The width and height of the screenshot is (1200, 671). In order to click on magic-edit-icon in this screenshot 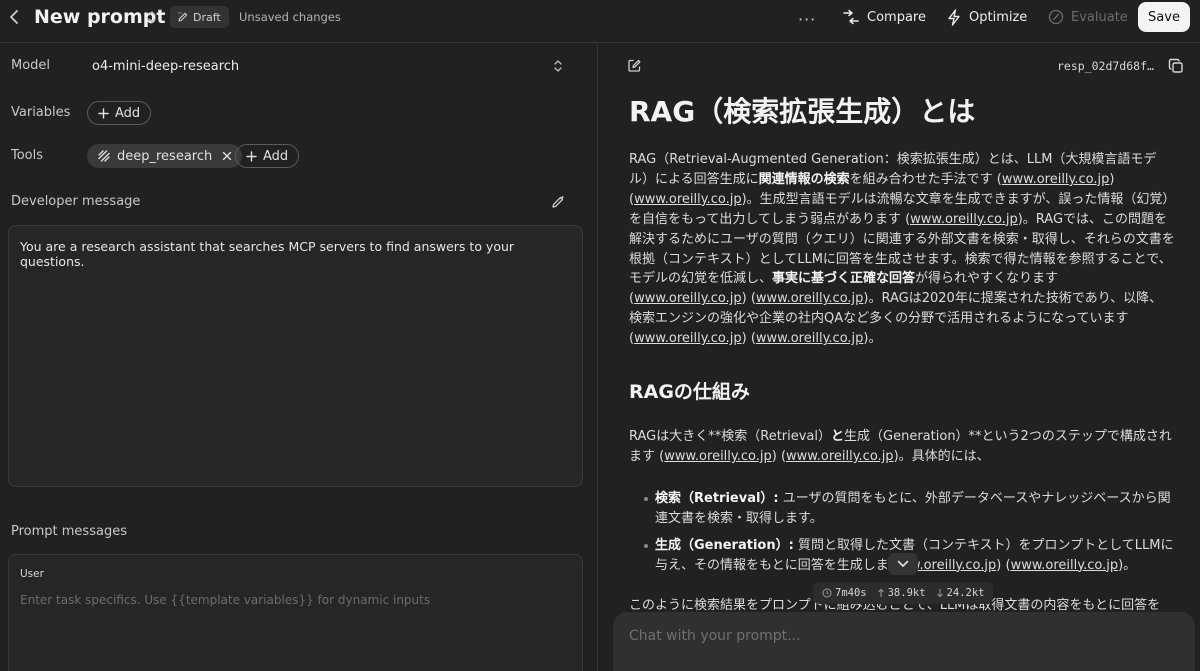, I will do `click(558, 202)`.